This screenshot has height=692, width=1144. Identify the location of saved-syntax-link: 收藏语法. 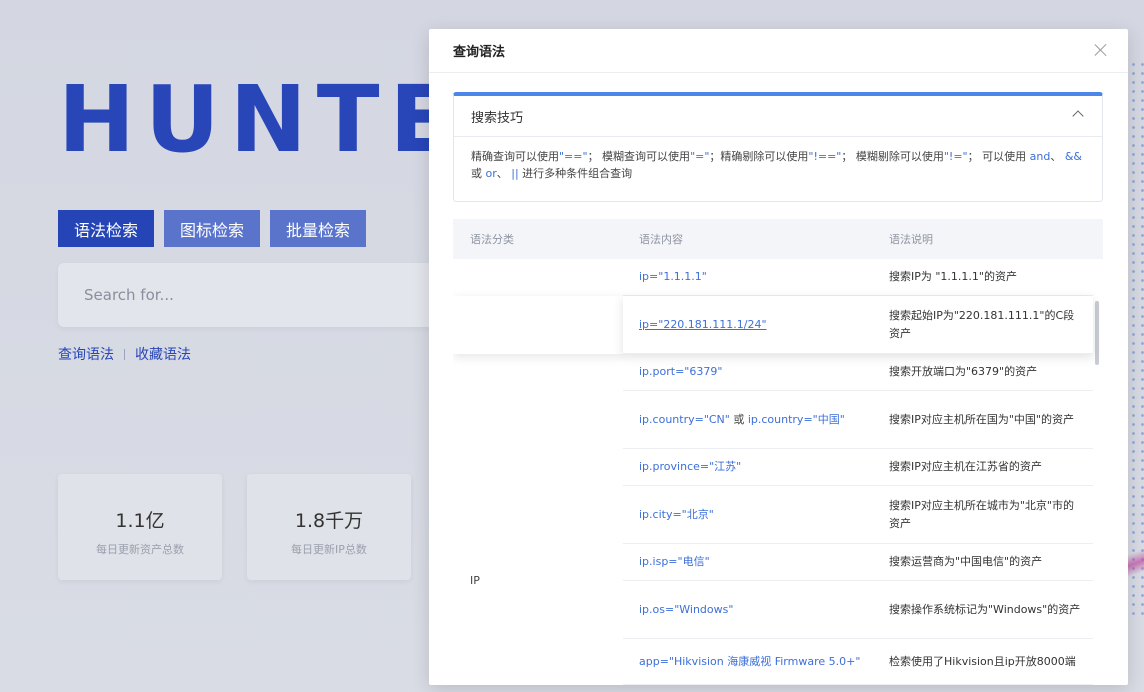
(163, 354).